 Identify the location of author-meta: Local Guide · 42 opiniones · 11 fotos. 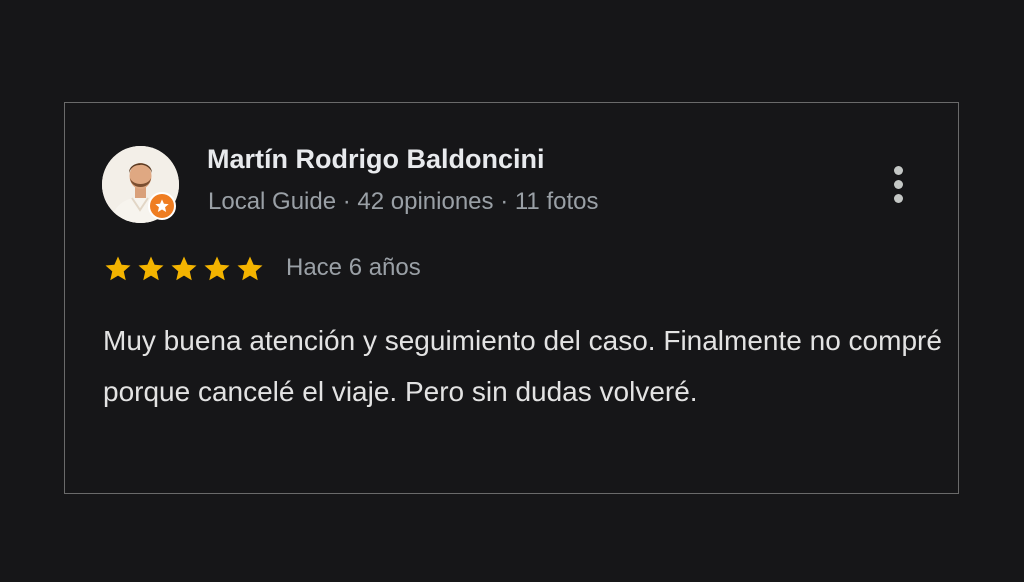
(403, 201).